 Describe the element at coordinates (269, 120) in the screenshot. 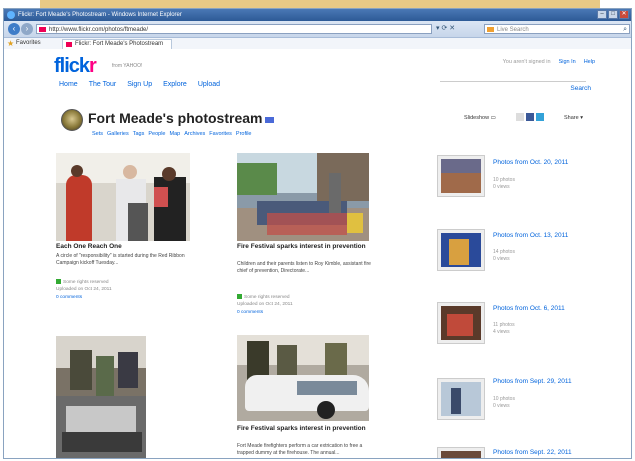

I see `contact-icon` at that location.